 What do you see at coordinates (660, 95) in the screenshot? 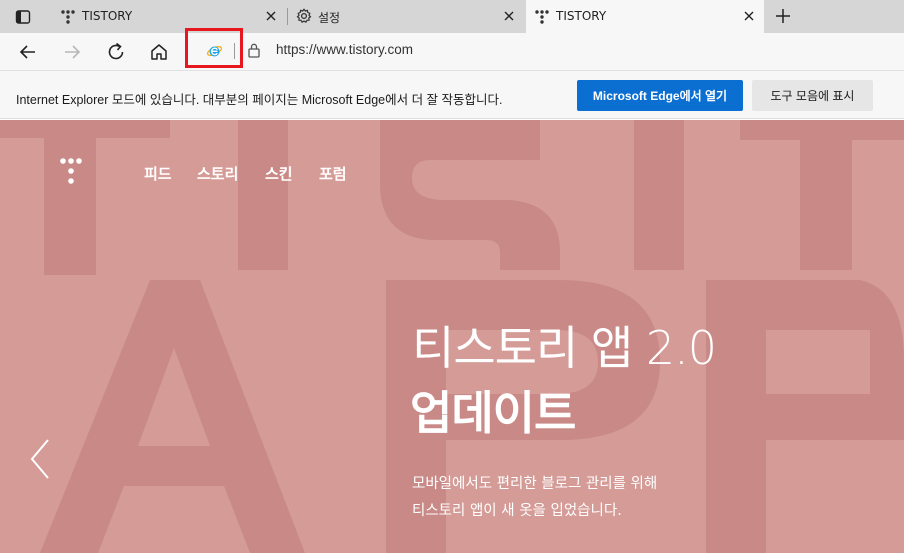
I see `open-in-edge-button: Microsoft Edge에서 열기` at bounding box center [660, 95].